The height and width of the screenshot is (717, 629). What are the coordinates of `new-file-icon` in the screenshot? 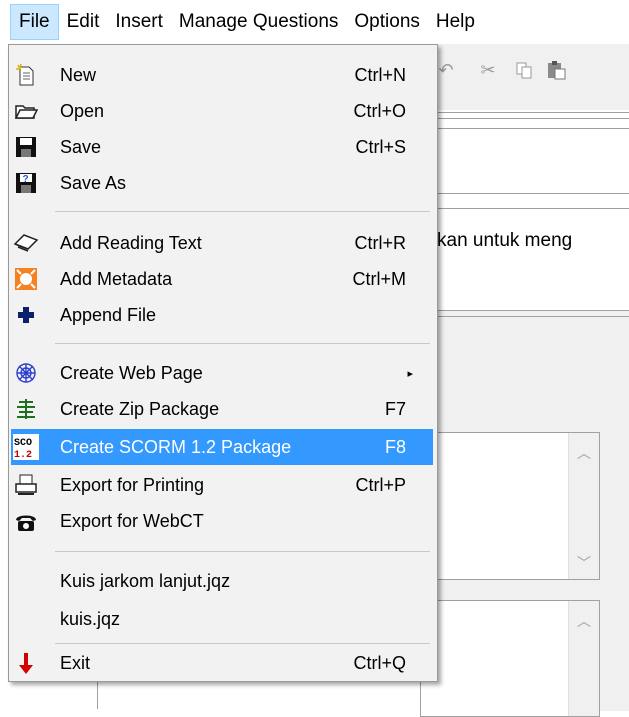 It's located at (26, 75).